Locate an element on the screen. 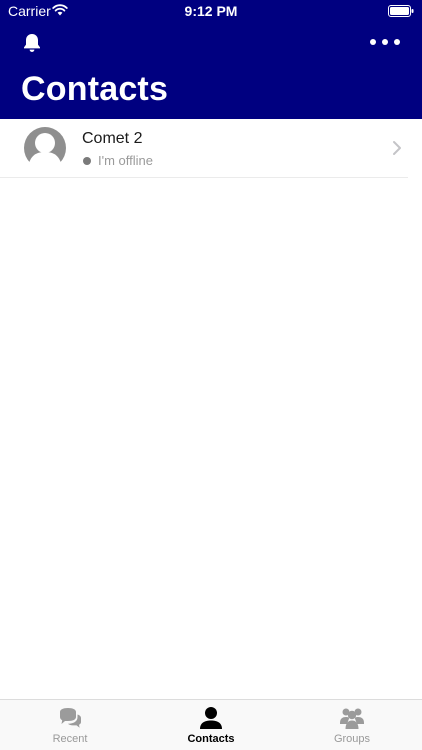 The image size is (422, 750). bell-icon is located at coordinates (32, 43).